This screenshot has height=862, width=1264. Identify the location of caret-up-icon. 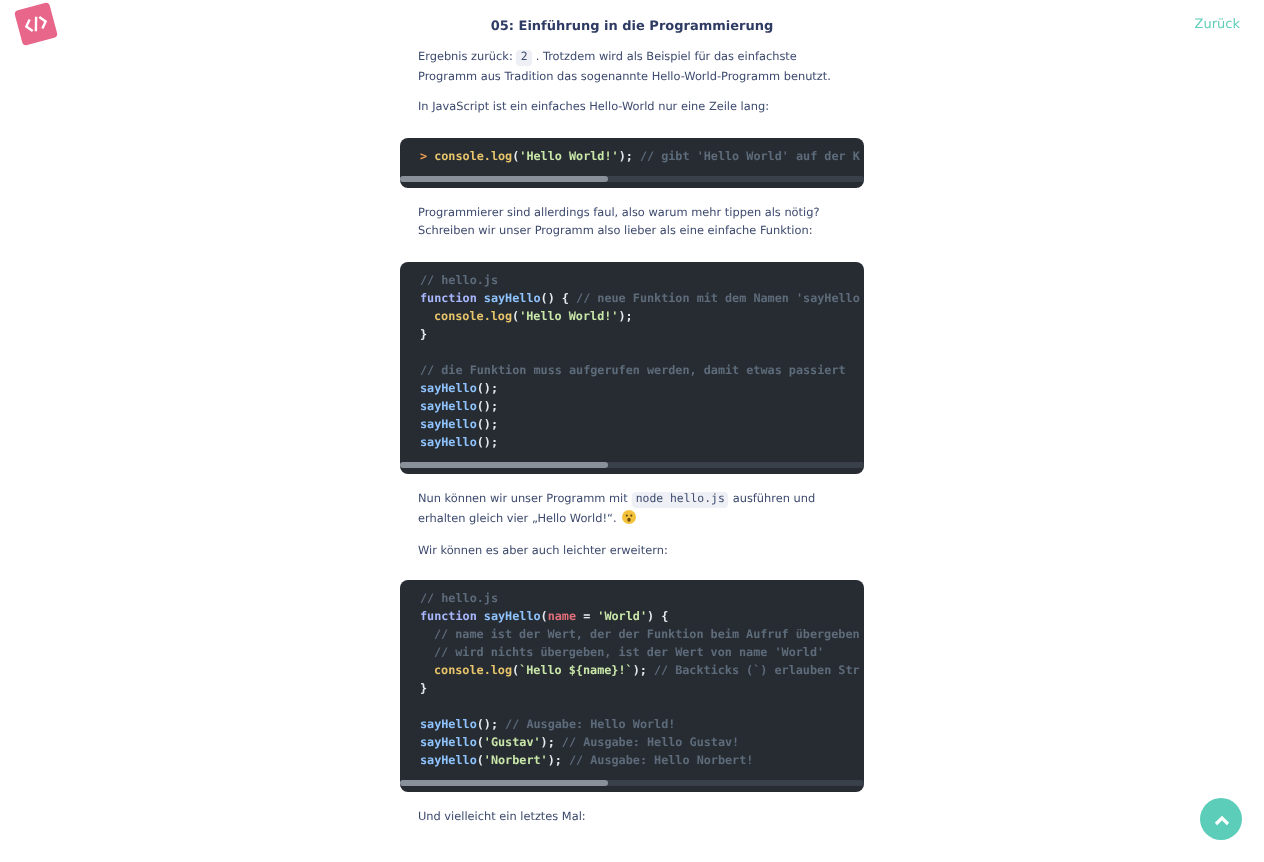
(1221, 819).